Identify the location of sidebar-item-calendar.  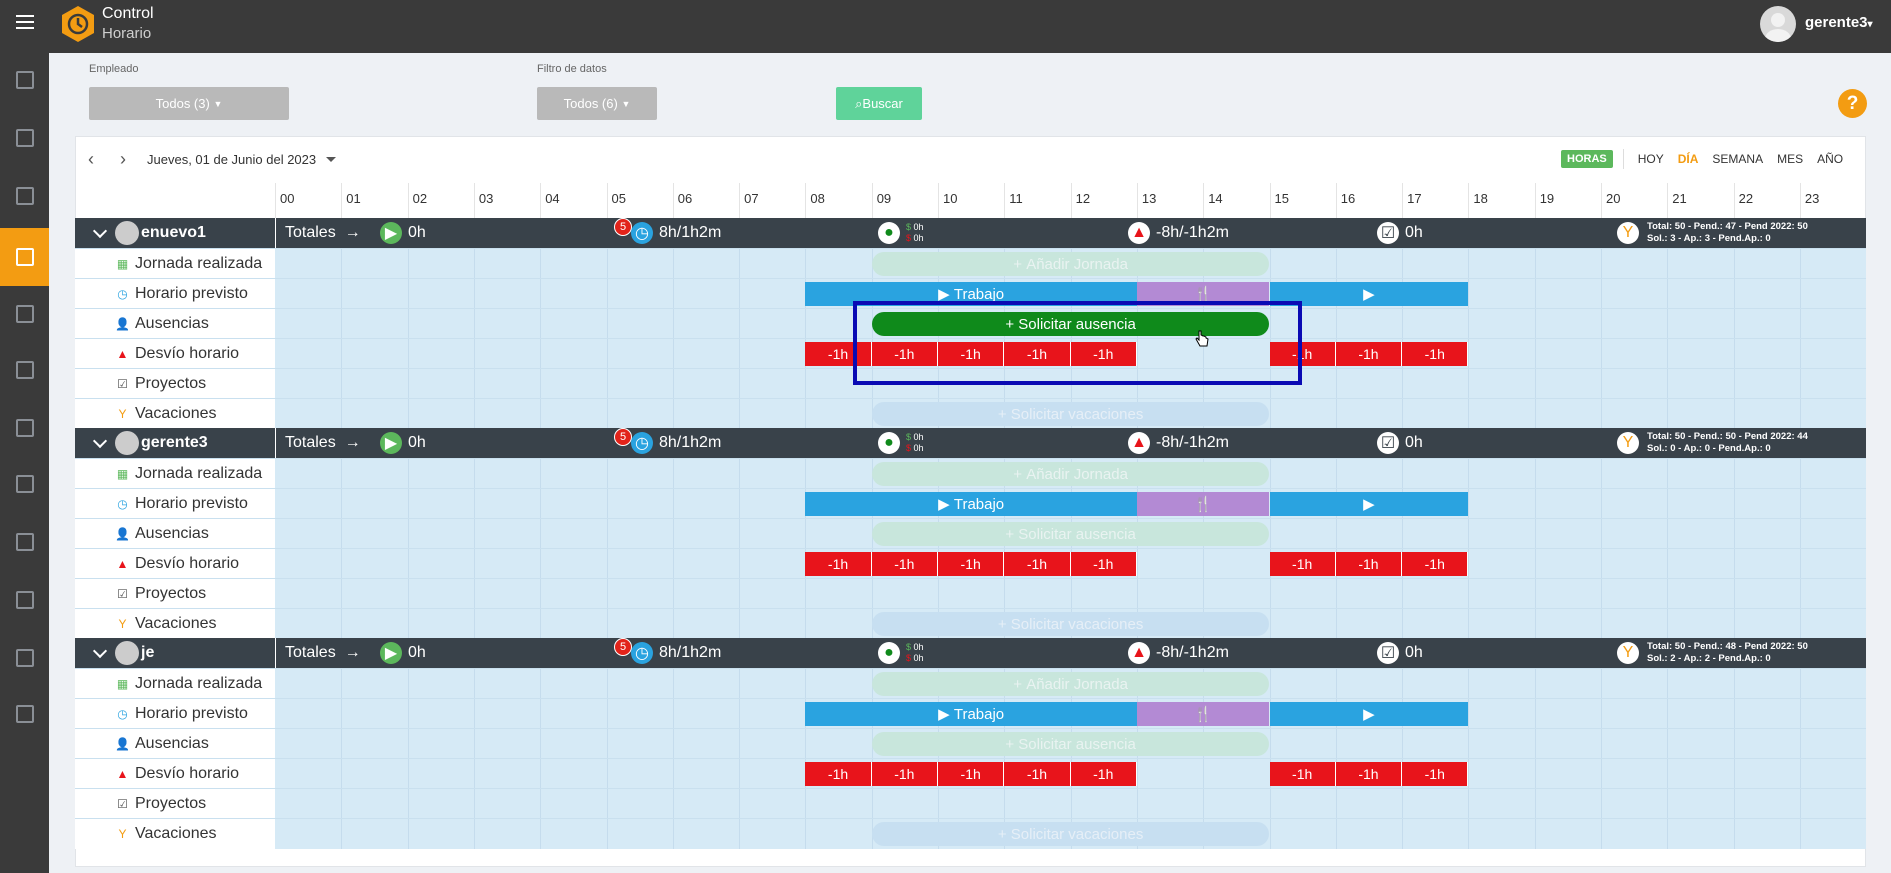
(24, 257).